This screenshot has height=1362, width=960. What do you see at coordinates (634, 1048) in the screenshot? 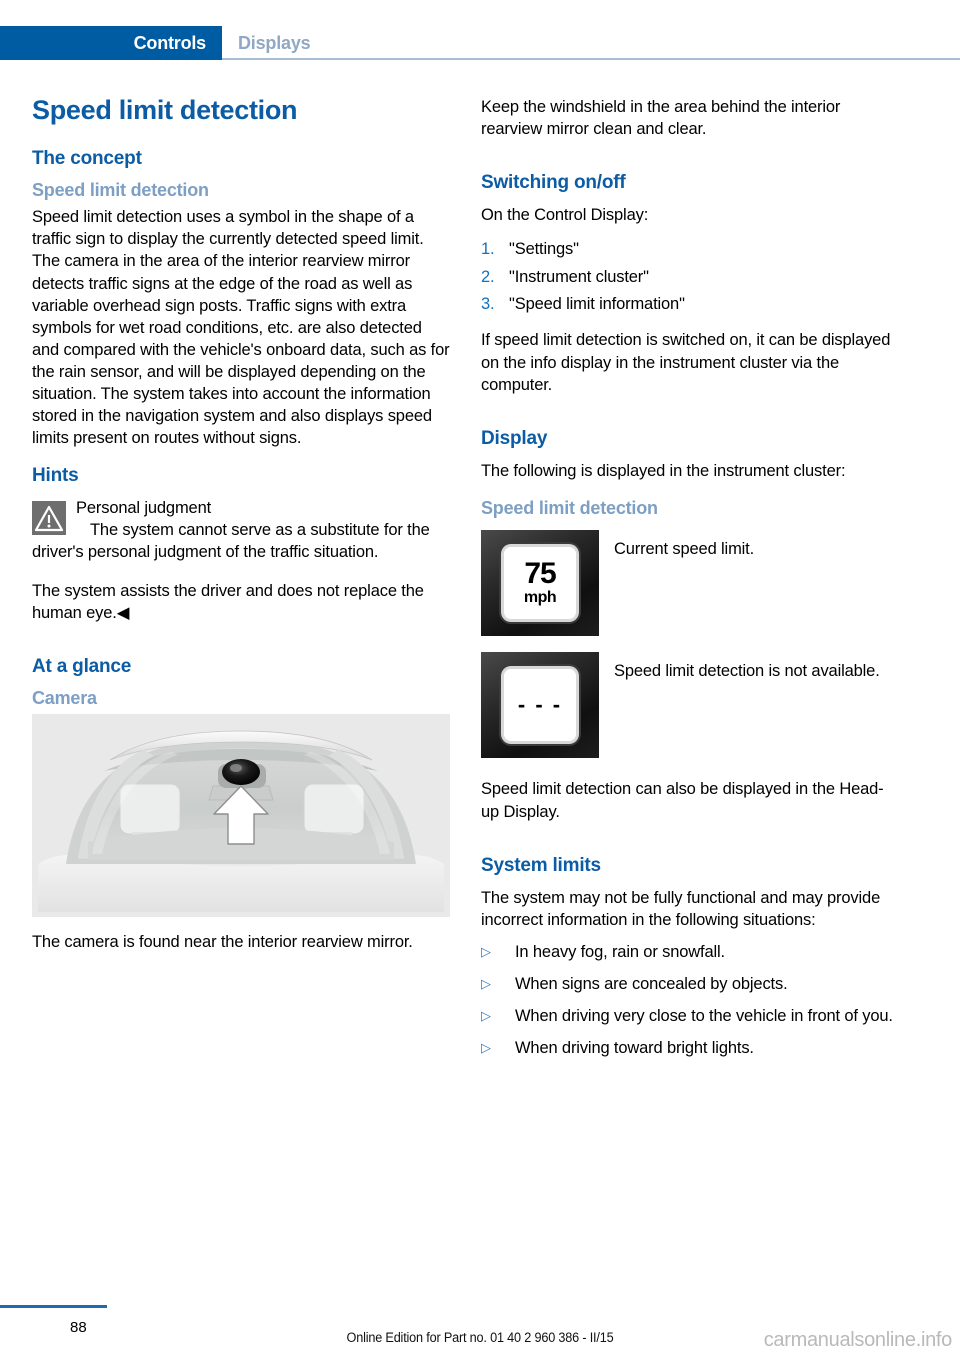
I see `list-item-label: When driving toward bright lights.` at bounding box center [634, 1048].